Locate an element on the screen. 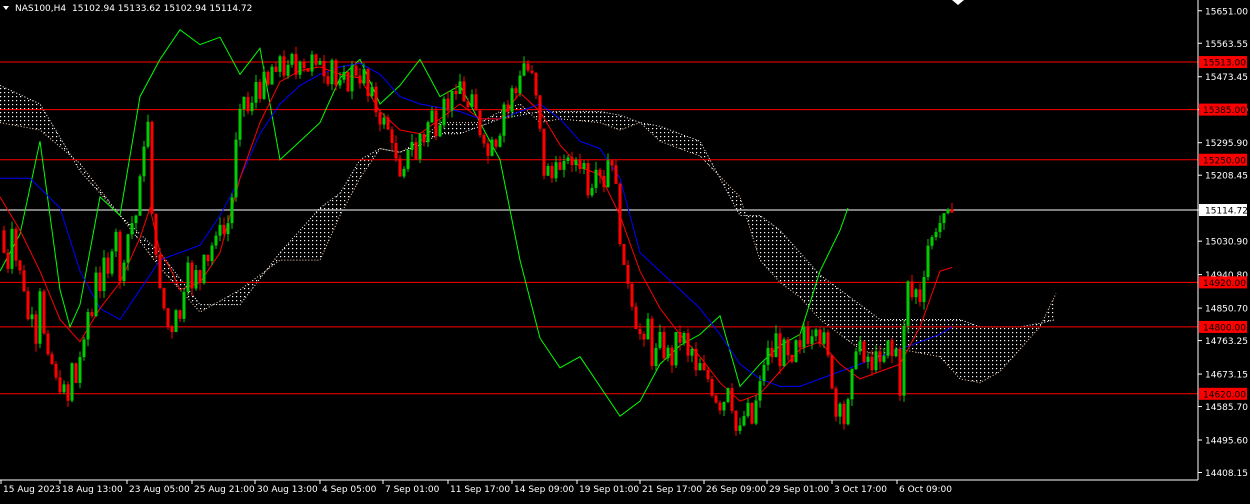 The height and width of the screenshot is (504, 1250). price-tick-label: 14763.25 is located at coordinates (1226, 342).